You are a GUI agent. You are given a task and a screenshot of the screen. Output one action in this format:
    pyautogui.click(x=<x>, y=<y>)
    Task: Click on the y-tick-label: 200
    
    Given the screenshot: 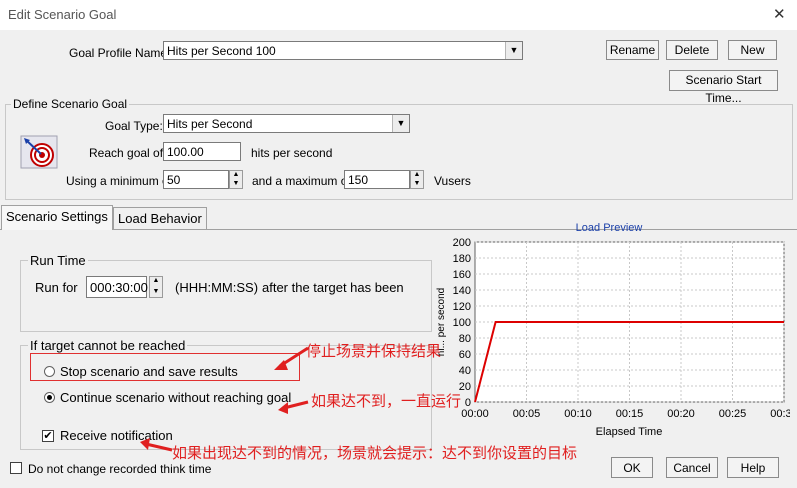 What is the action you would take?
    pyautogui.click(x=462, y=243)
    